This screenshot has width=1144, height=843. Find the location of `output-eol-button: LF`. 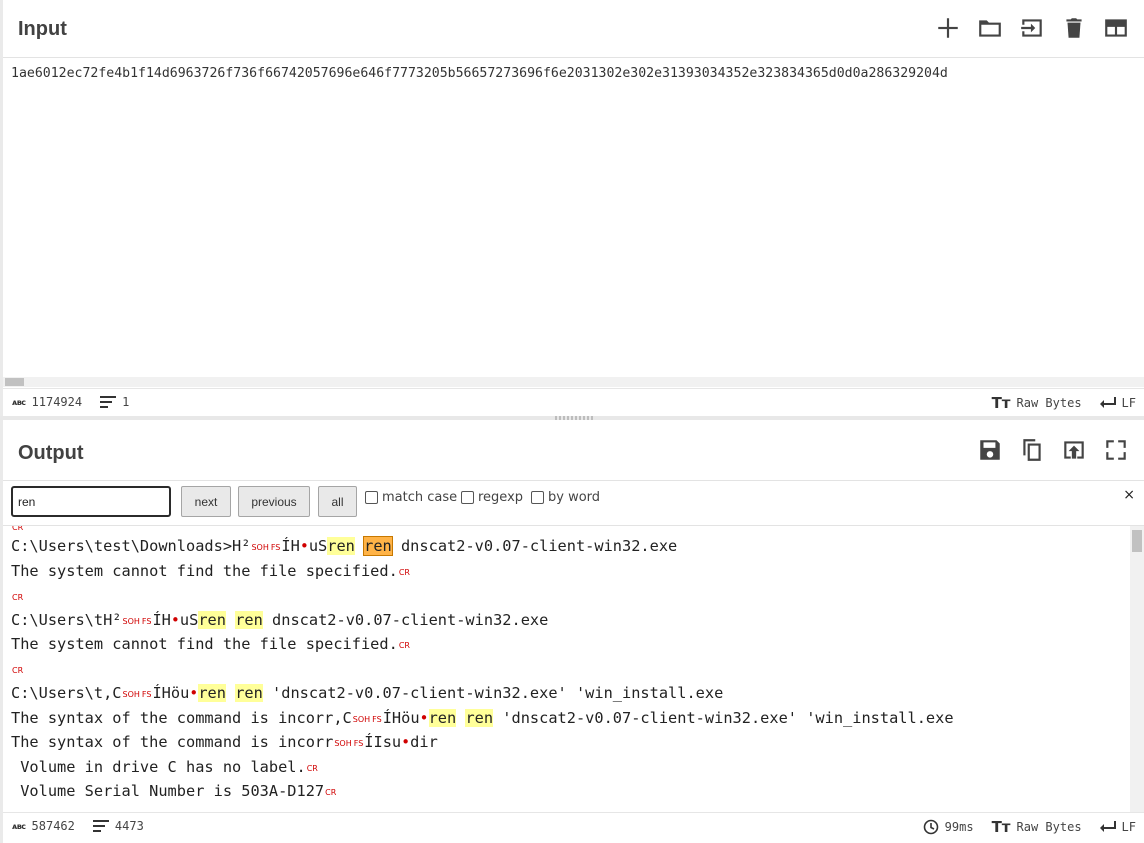

output-eol-button: LF is located at coordinates (1117, 827).